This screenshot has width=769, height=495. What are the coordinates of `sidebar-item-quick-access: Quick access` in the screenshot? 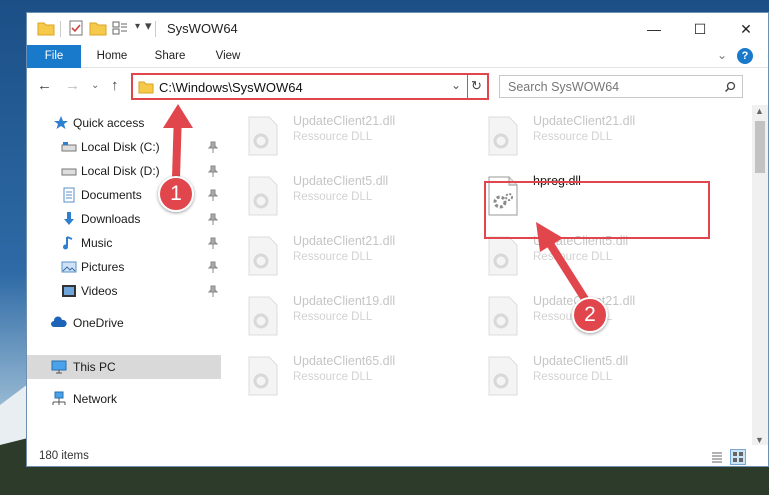 It's located at (124, 123).